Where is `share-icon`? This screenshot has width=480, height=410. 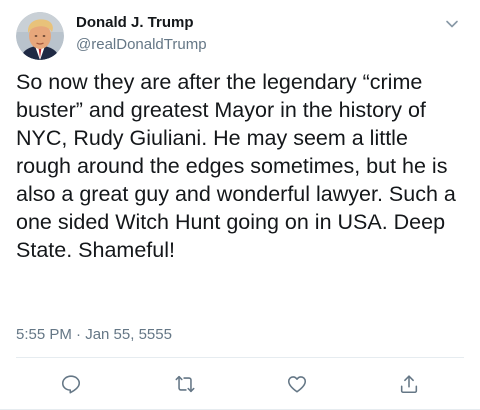
share-icon is located at coordinates (409, 384).